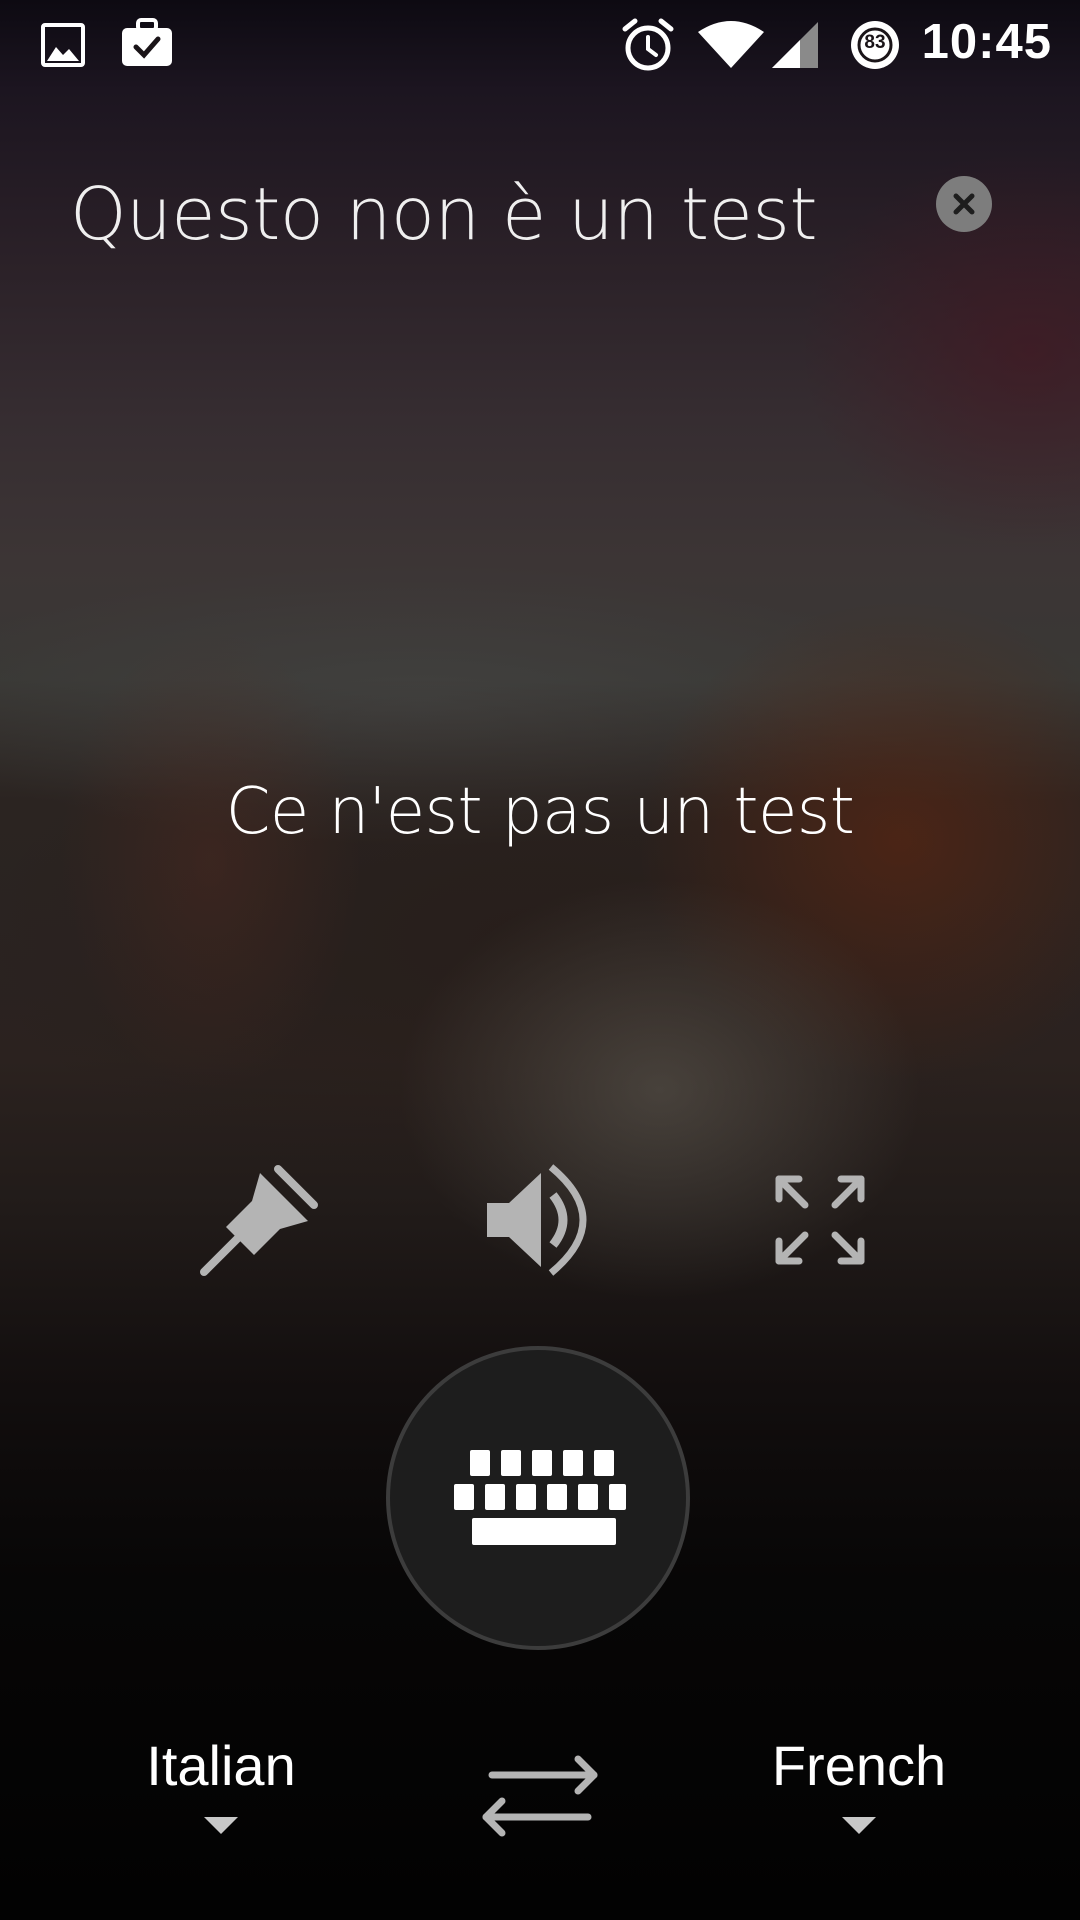  I want to click on fullscreen-button, so click(820, 1220).